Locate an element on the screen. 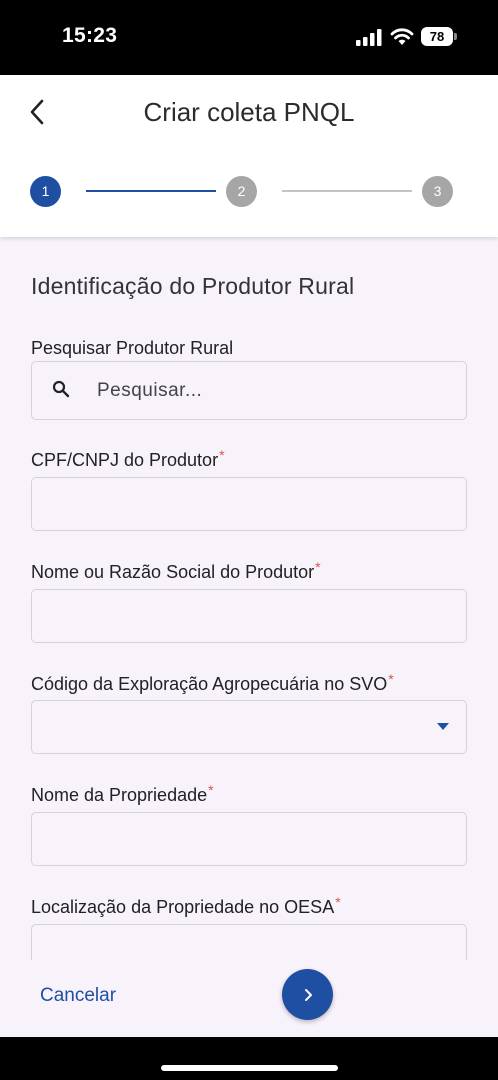 This screenshot has width=498, height=1080. nome-razao-field is located at coordinates (249, 616).